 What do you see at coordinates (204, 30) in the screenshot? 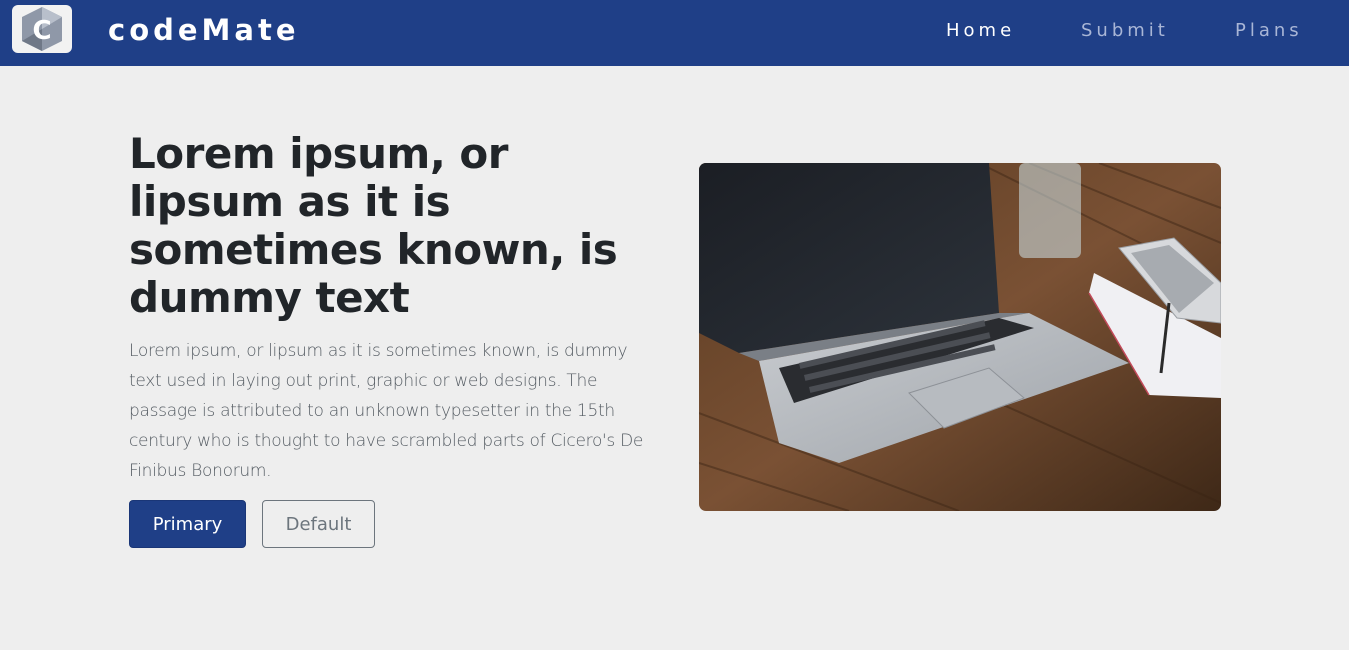
I see `brand-name: codeMate` at bounding box center [204, 30].